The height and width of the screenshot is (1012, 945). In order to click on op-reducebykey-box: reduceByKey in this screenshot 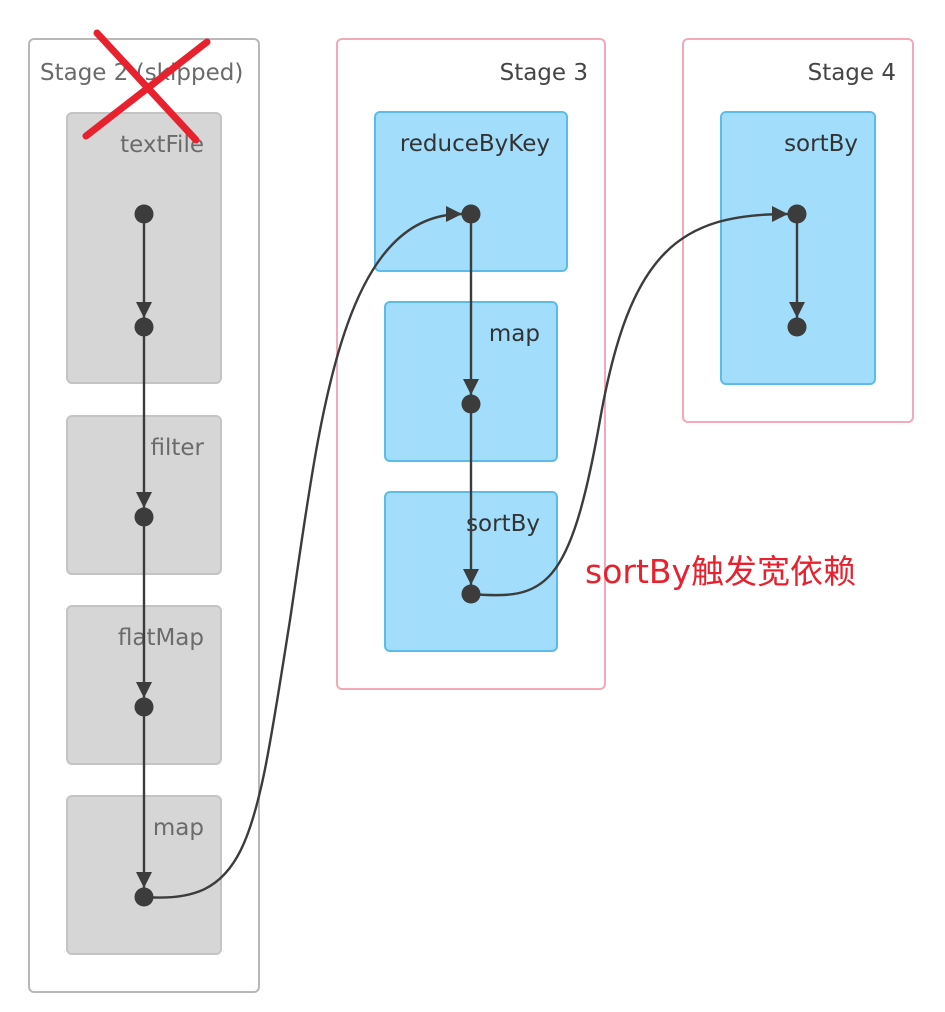, I will do `click(471, 191)`.